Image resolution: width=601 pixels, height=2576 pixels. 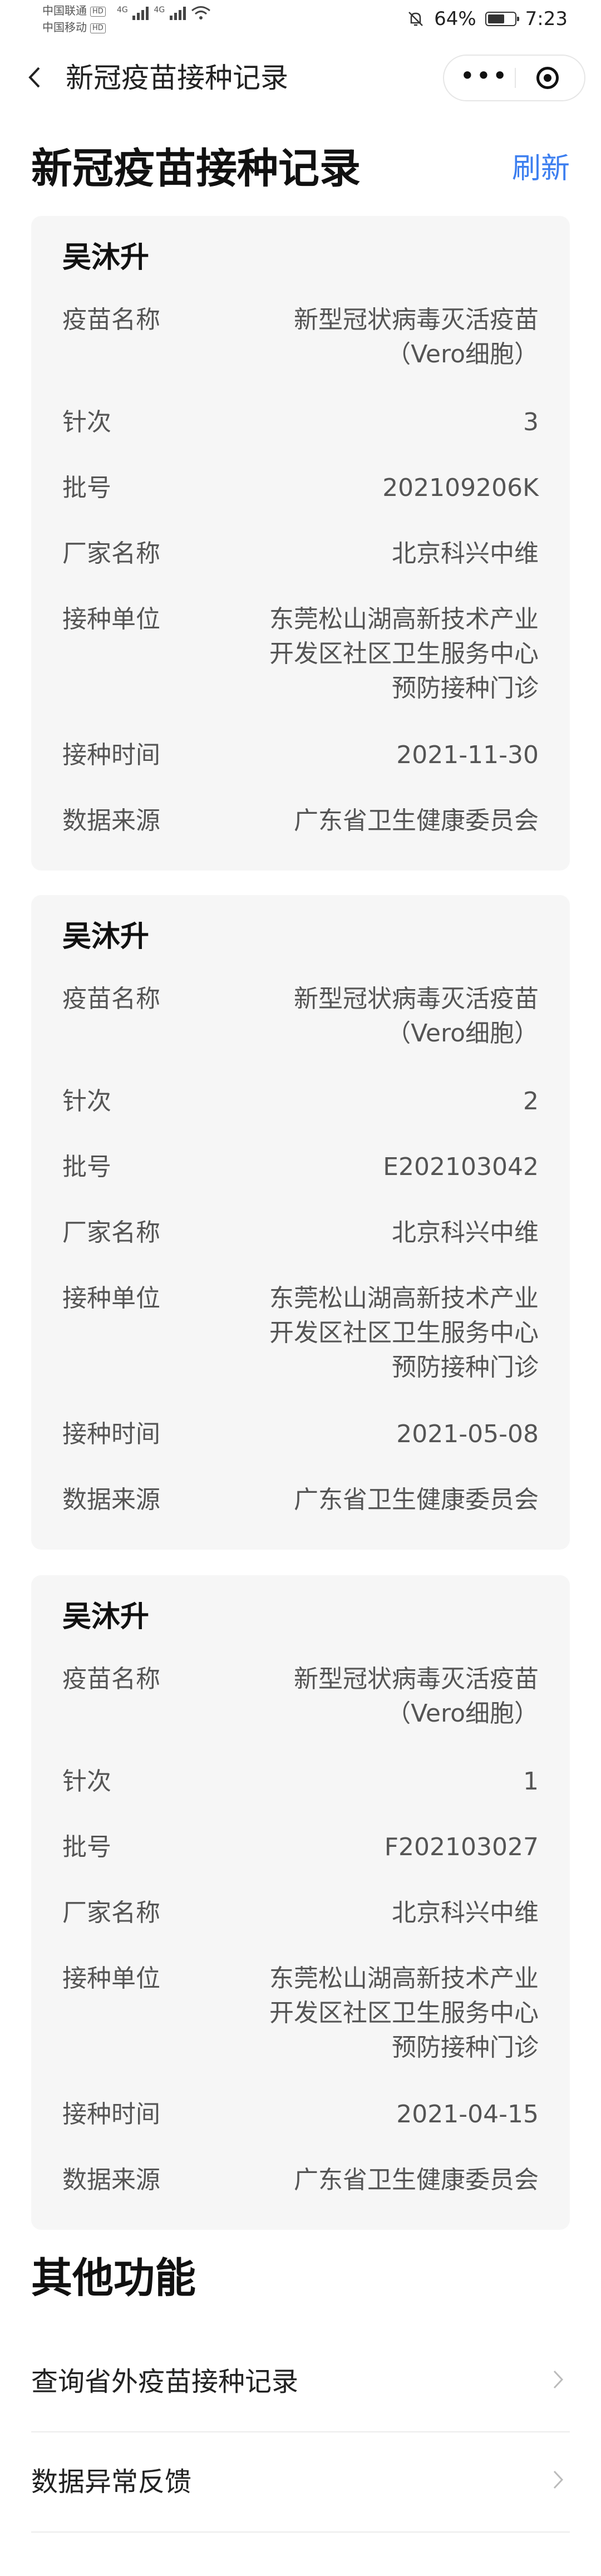 I want to click on func-item-label: 数据异常反馈, so click(x=111, y=2482).